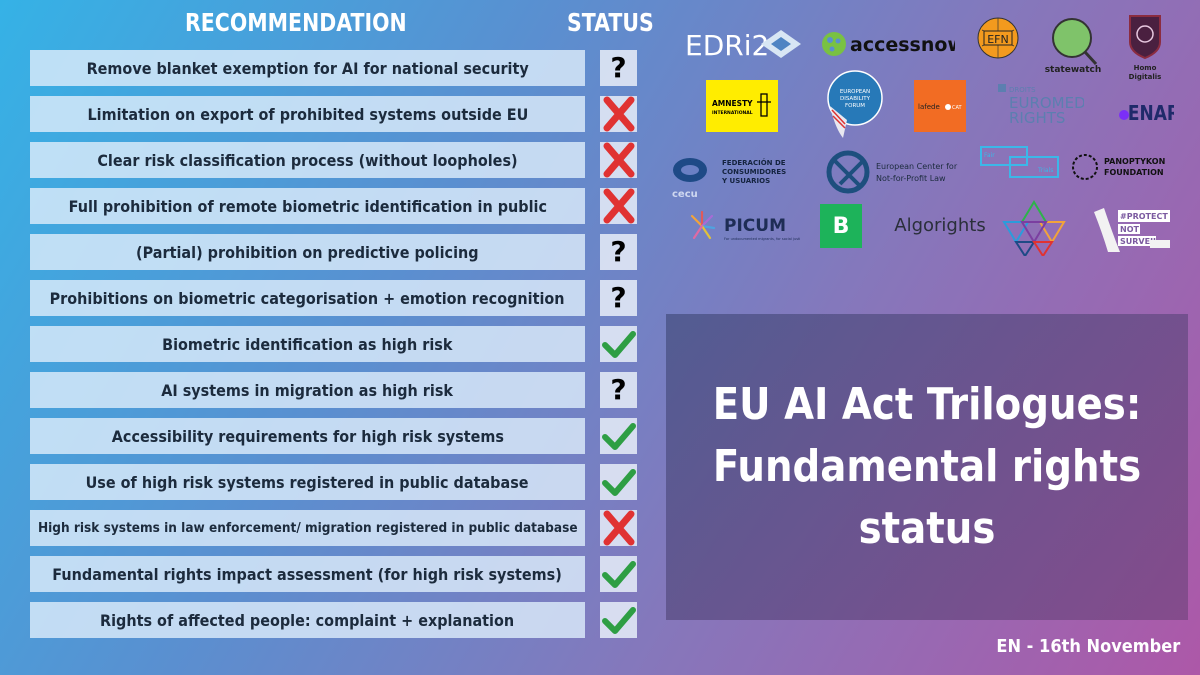 The height and width of the screenshot is (675, 1200). What do you see at coordinates (957, 108) in the screenshot?
I see `svg-text: CAT` at bounding box center [957, 108].